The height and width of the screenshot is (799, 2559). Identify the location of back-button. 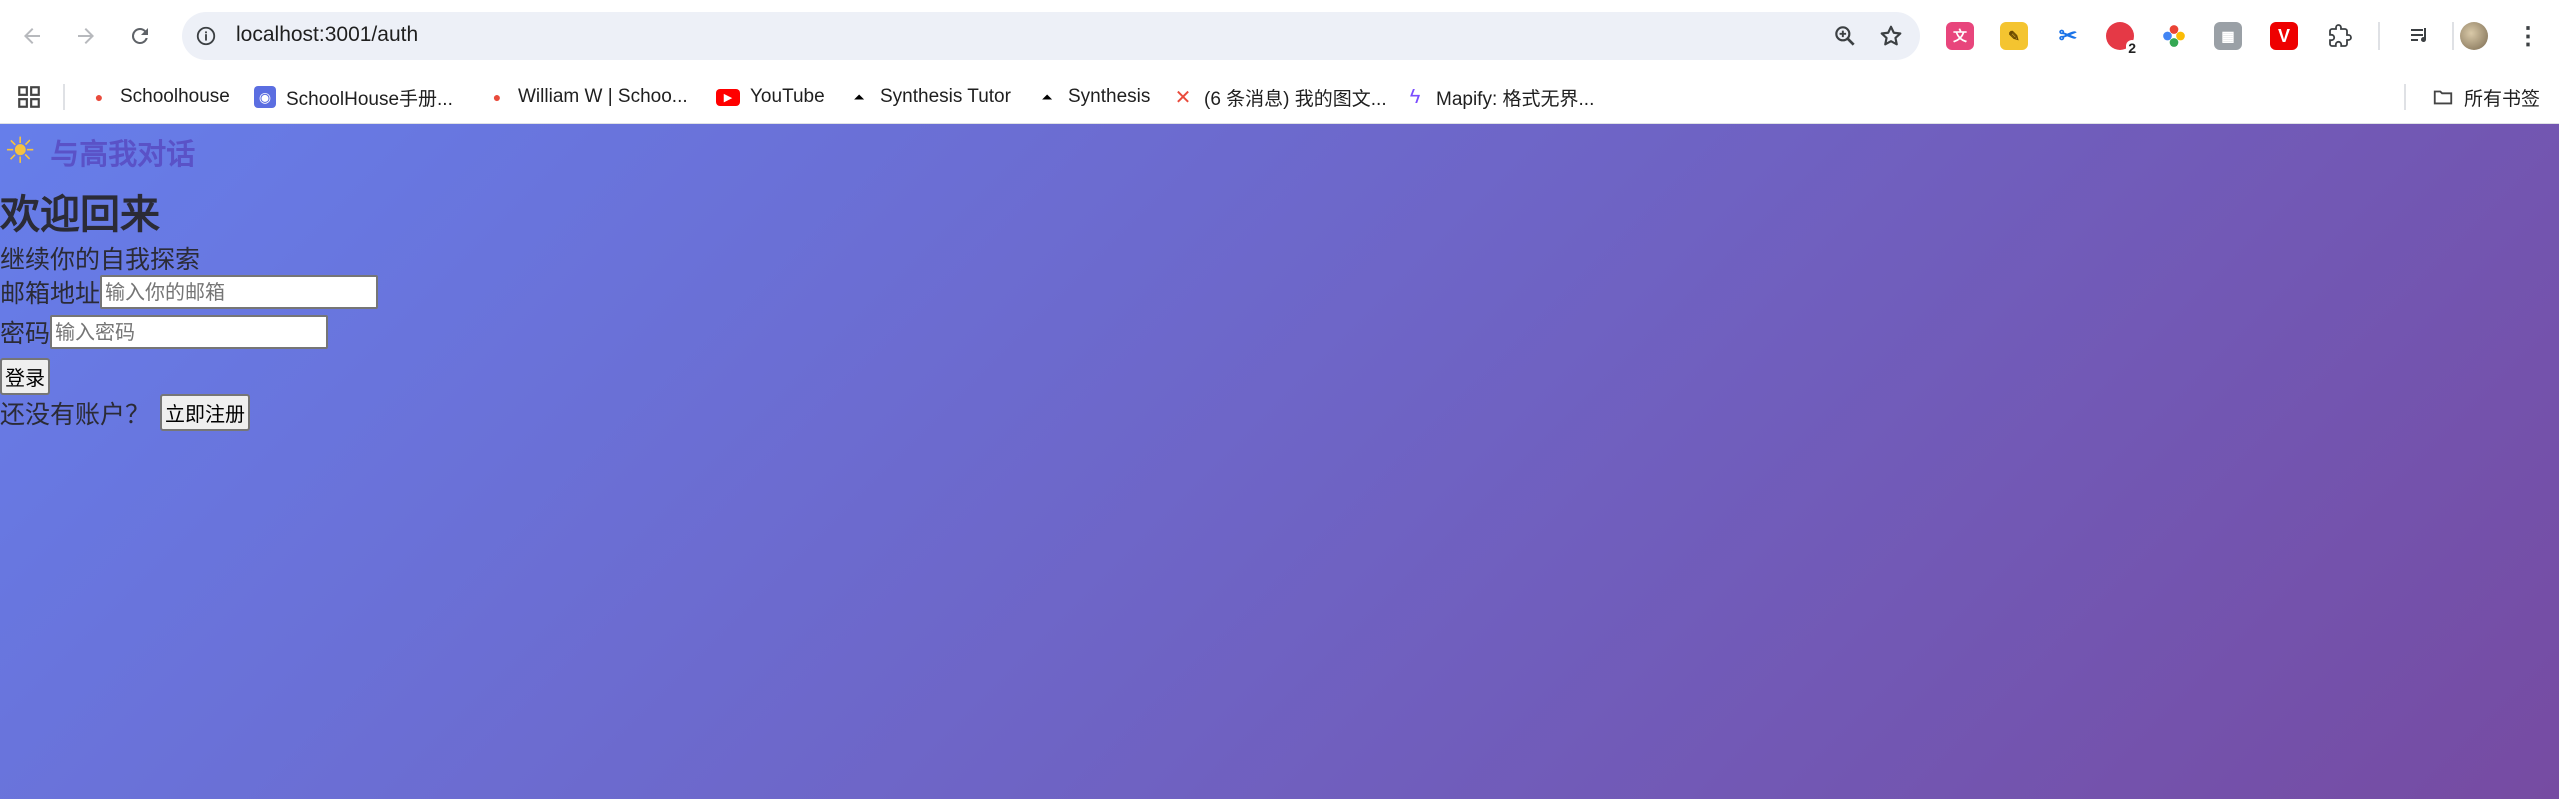
(32, 36).